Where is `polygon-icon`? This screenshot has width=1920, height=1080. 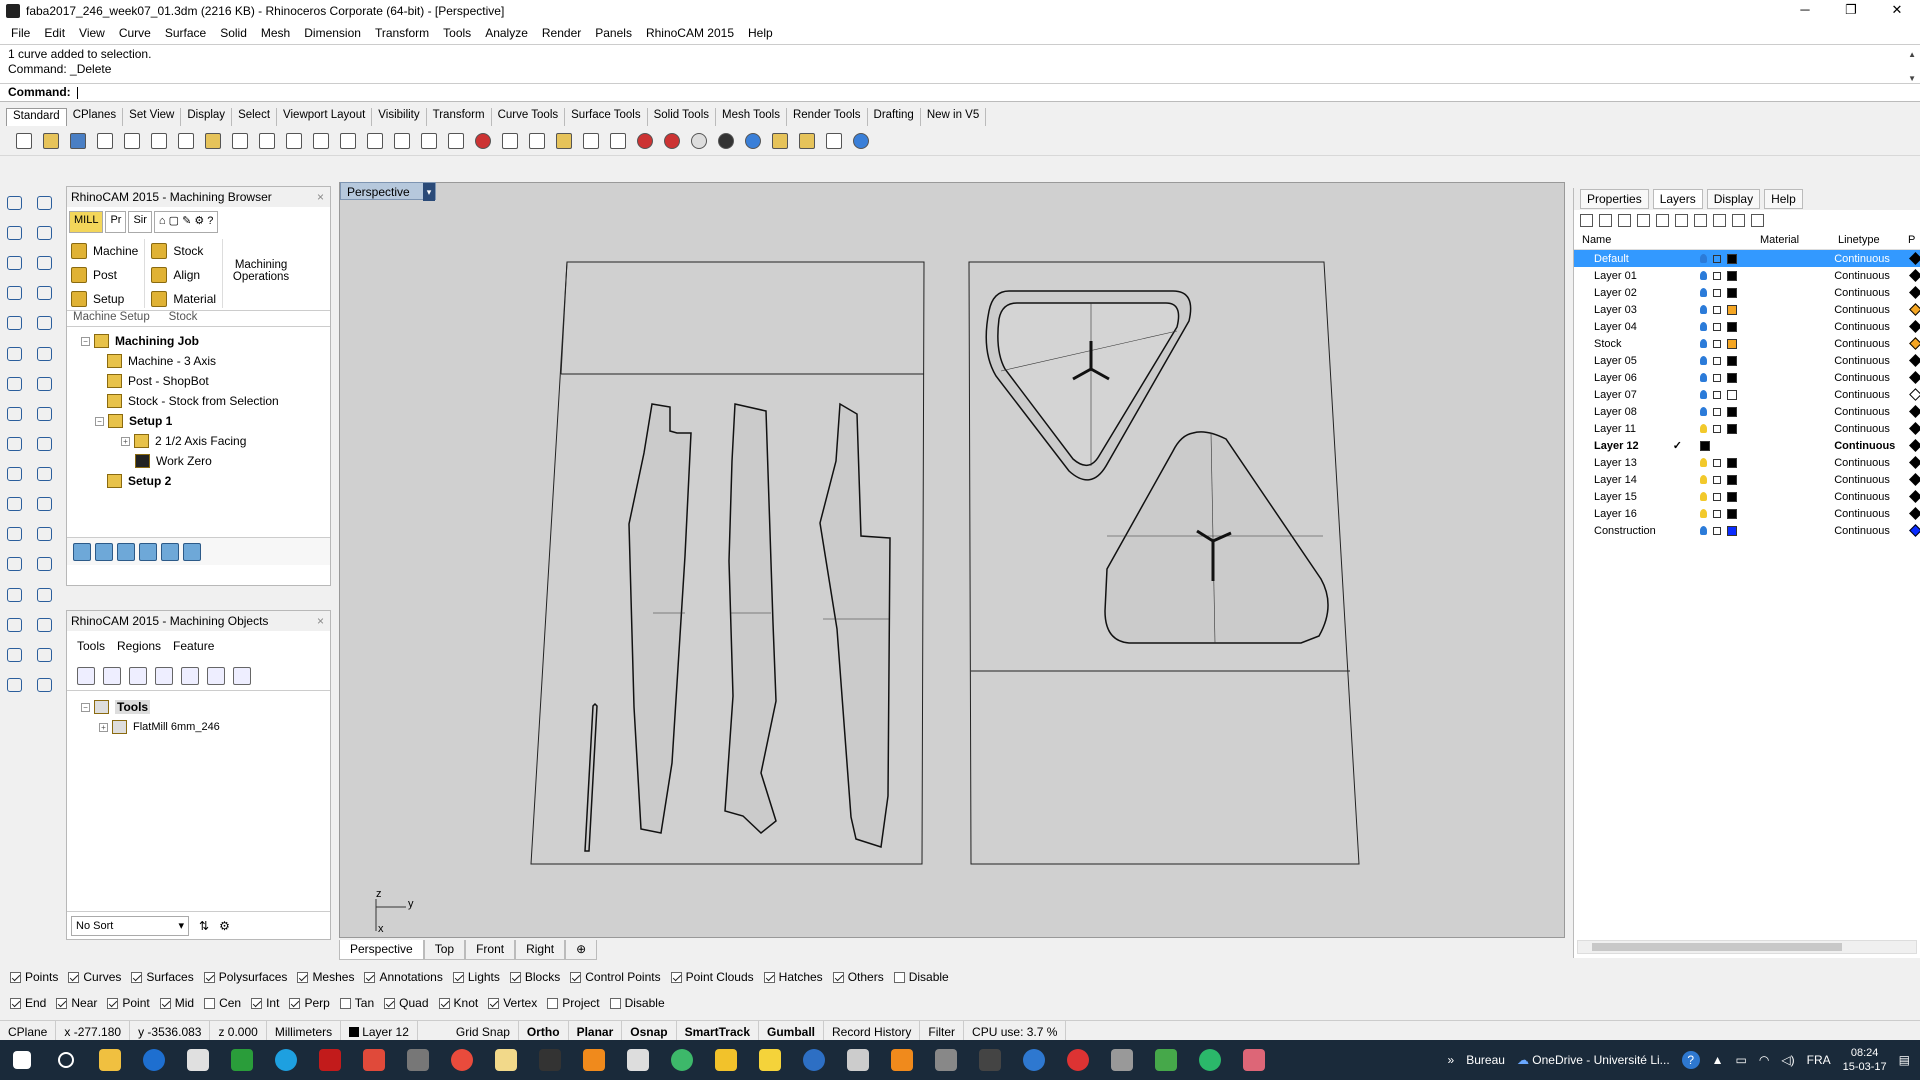
polygon-icon is located at coordinates (14, 293).